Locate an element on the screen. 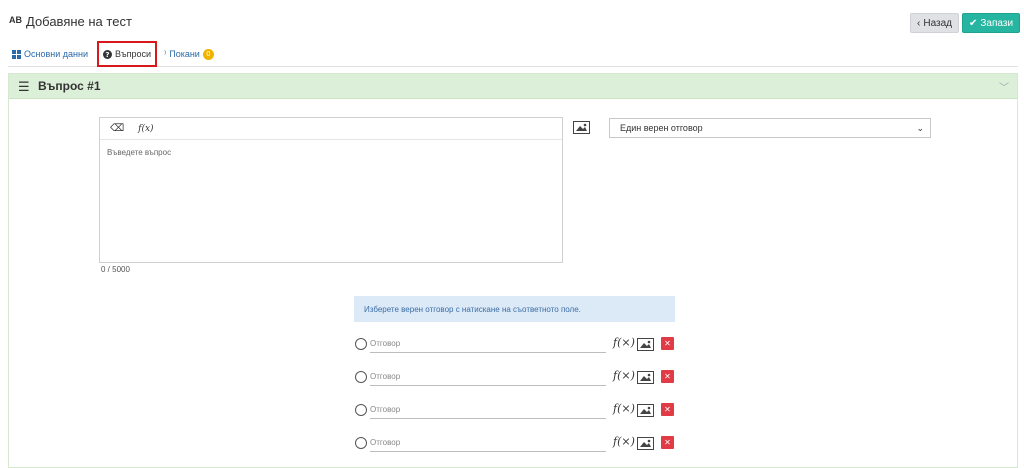 This screenshot has width=1024, height=468. question-panel-header: ☰ Въпрос #1 ﹀ is located at coordinates (513, 86).